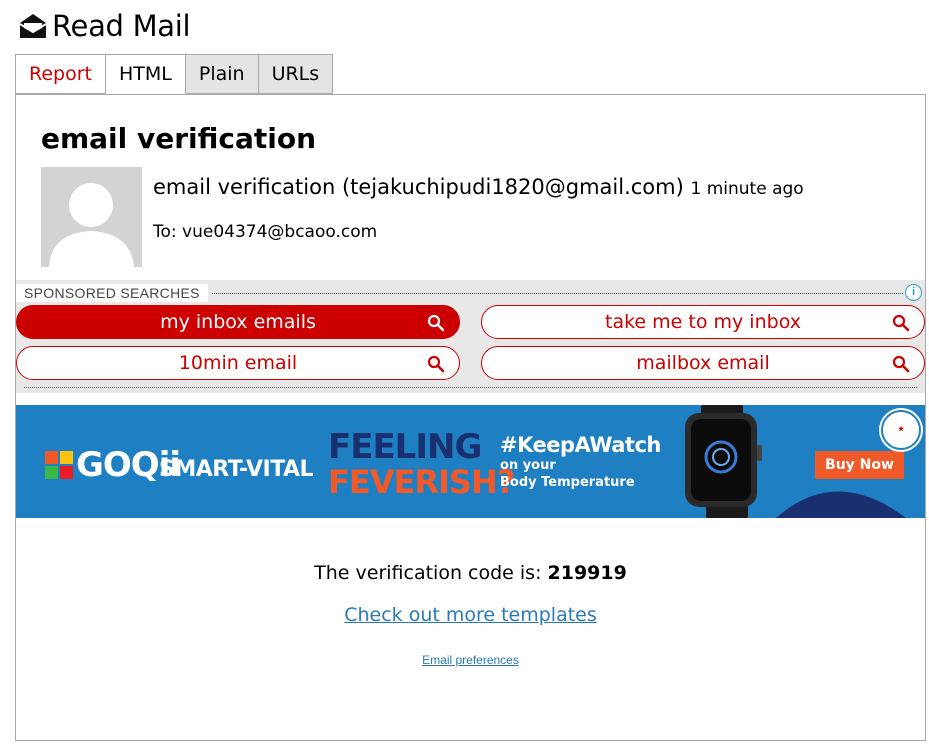  I want to click on brand-logo-icon, so click(59, 465).